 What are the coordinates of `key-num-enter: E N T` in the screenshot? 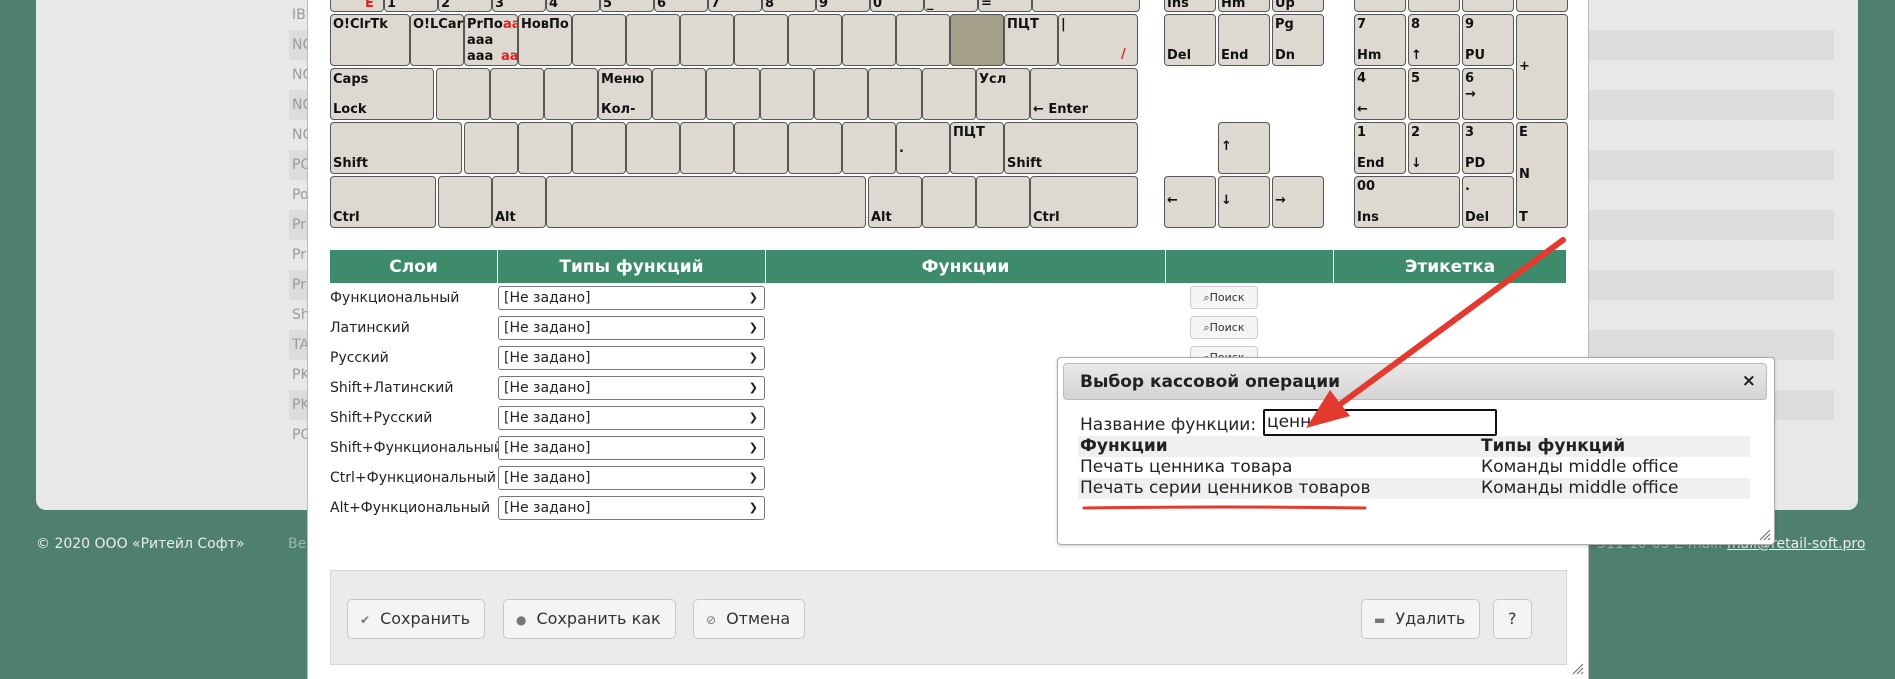 It's located at (1542, 175).